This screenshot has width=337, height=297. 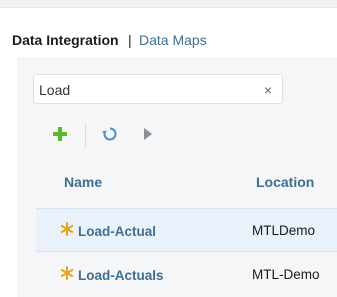 What do you see at coordinates (284, 230) in the screenshot?
I see `row-location: MTLDemo` at bounding box center [284, 230].